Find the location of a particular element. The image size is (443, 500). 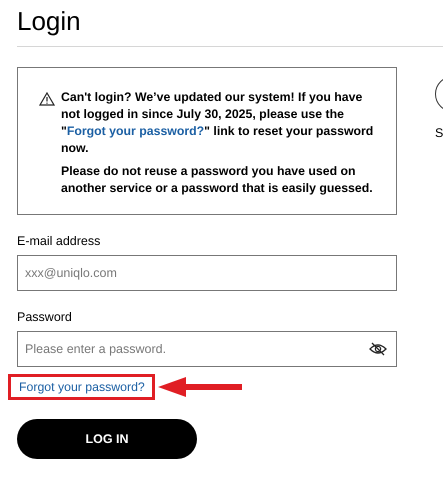

password-label: Password is located at coordinates (44, 317).